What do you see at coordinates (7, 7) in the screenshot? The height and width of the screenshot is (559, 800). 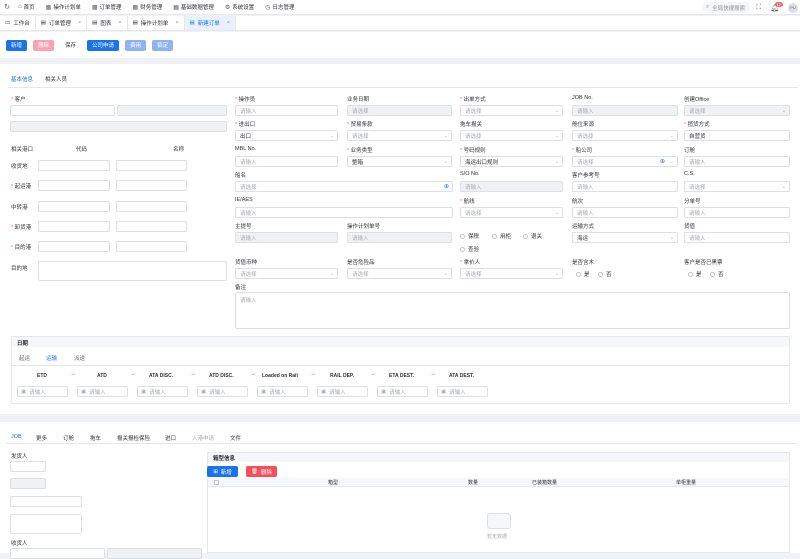 I see `refresh-icon: ↻` at bounding box center [7, 7].